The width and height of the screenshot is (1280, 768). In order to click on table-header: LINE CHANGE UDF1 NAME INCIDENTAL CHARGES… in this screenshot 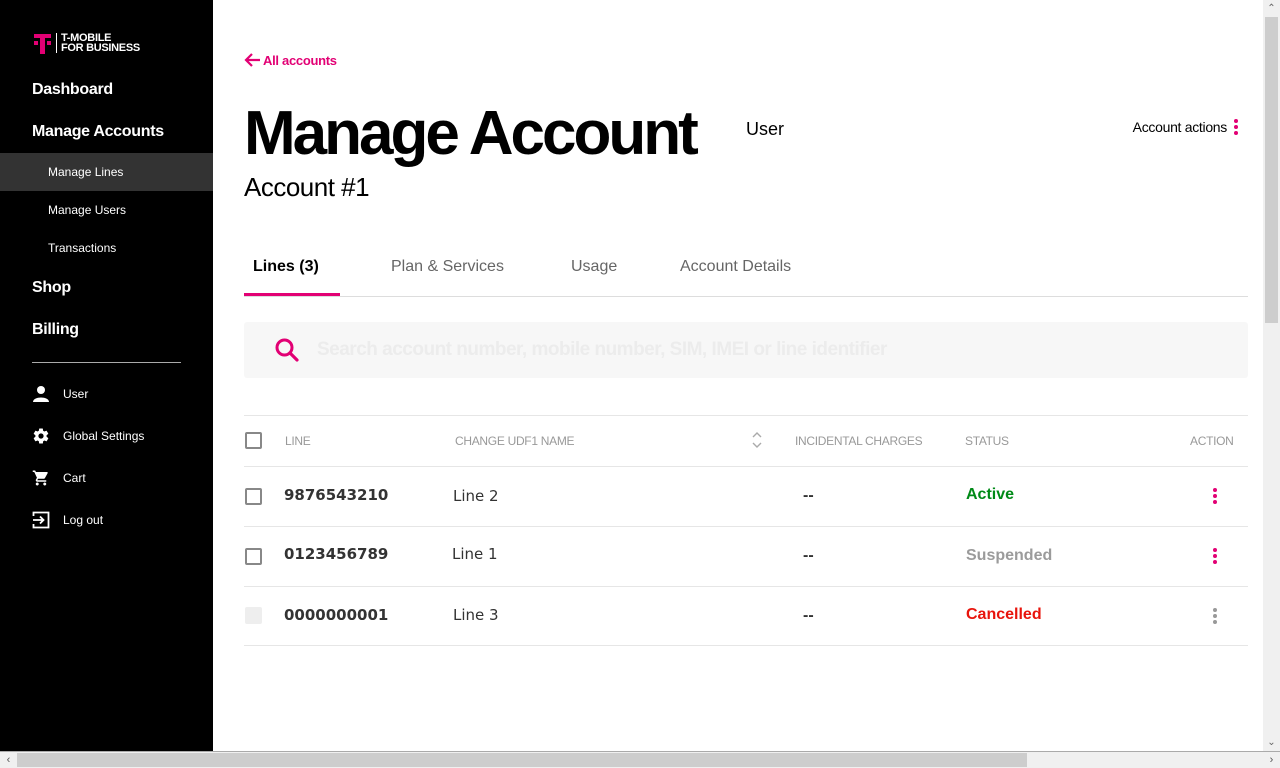, I will do `click(746, 441)`.